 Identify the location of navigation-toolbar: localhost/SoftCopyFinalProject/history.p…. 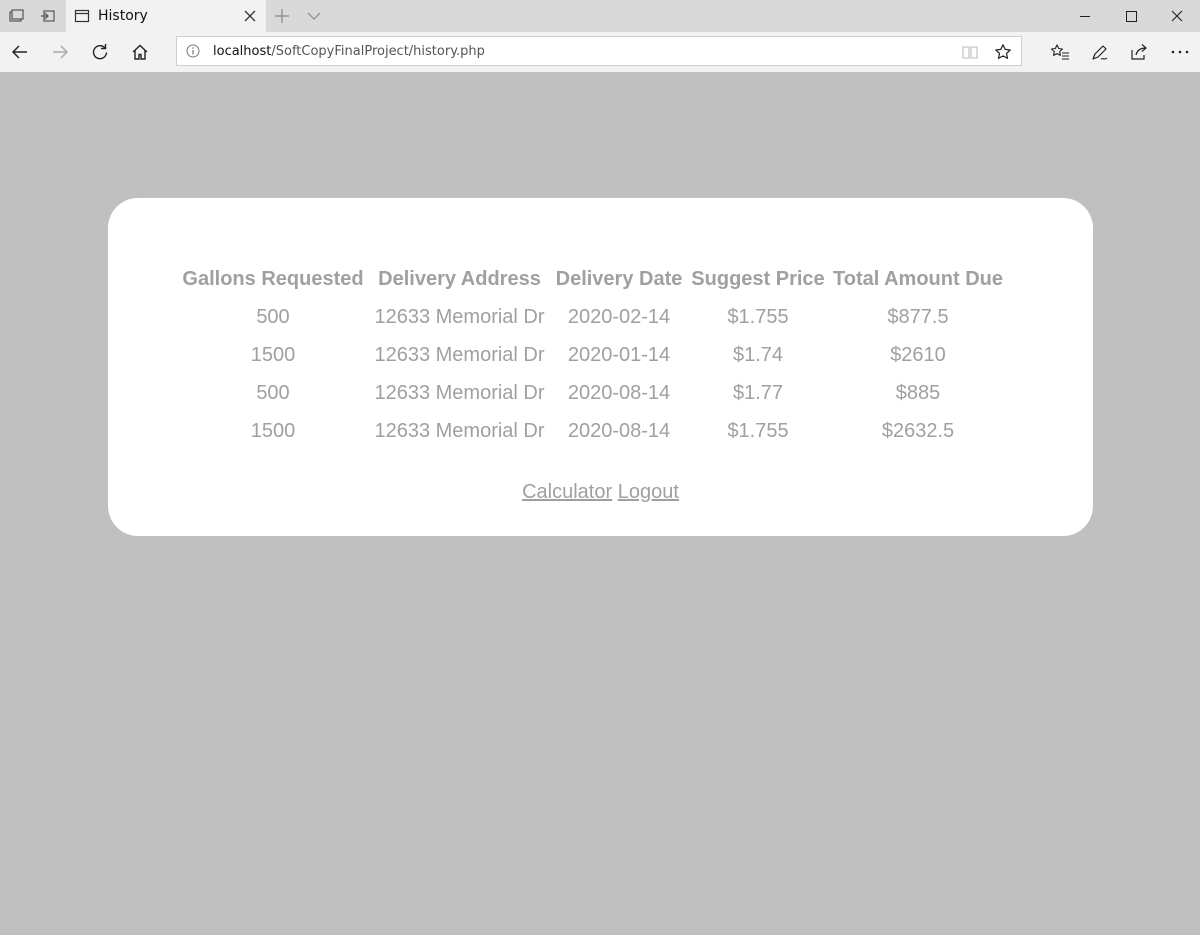
(600, 52).